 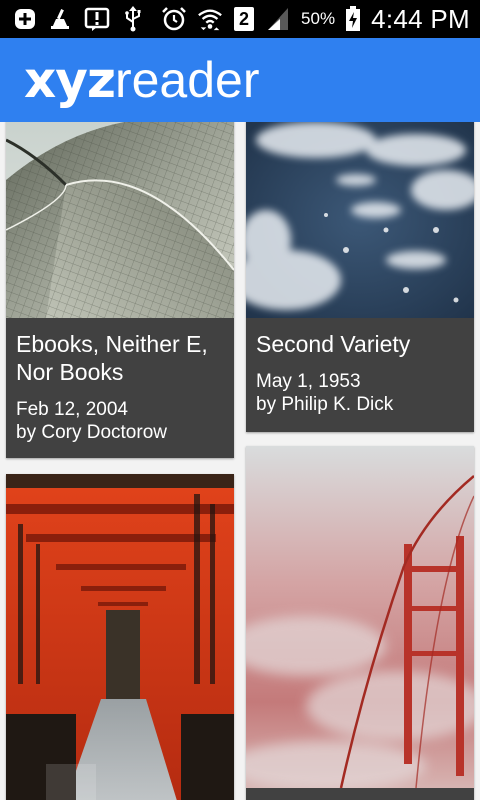 I want to click on article-title-line-2: Nor Books, so click(x=70, y=372).